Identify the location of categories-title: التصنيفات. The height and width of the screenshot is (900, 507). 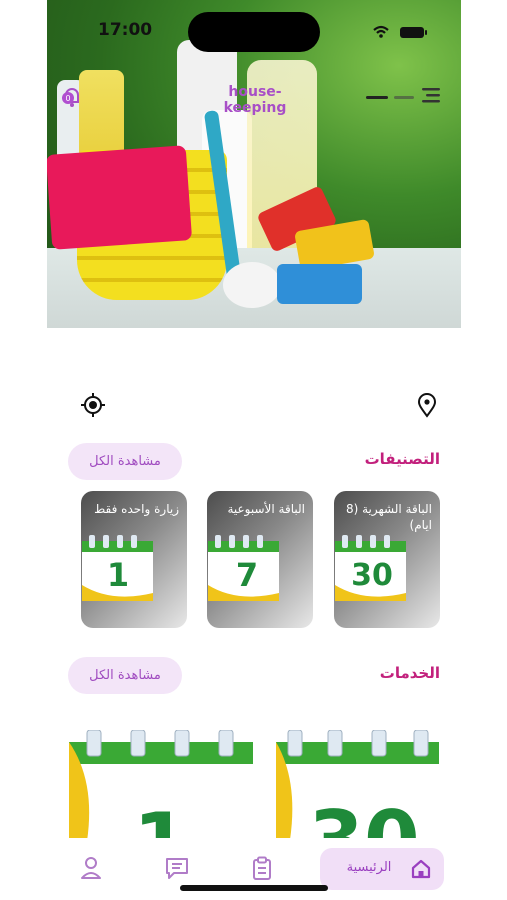
(402, 459).